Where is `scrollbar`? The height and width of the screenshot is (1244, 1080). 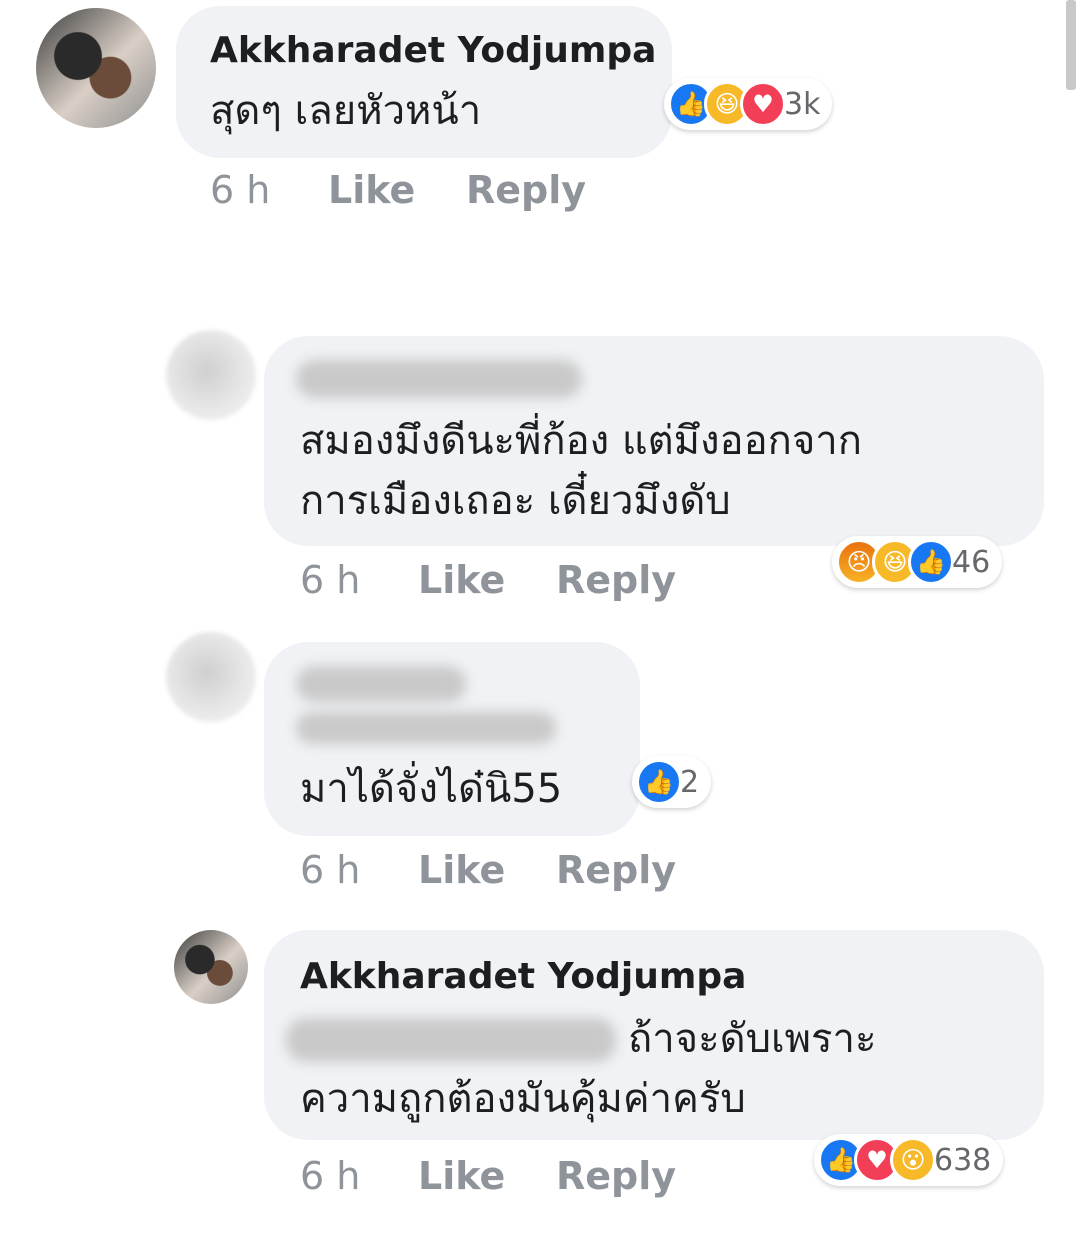 scrollbar is located at coordinates (1071, 45).